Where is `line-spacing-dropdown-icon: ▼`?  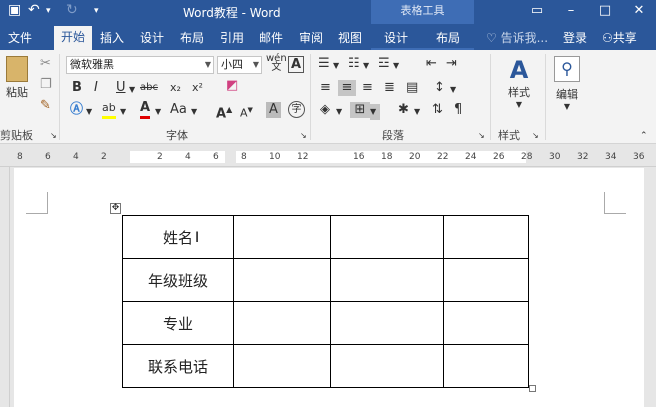 line-spacing-dropdown-icon: ▼ is located at coordinates (453, 90).